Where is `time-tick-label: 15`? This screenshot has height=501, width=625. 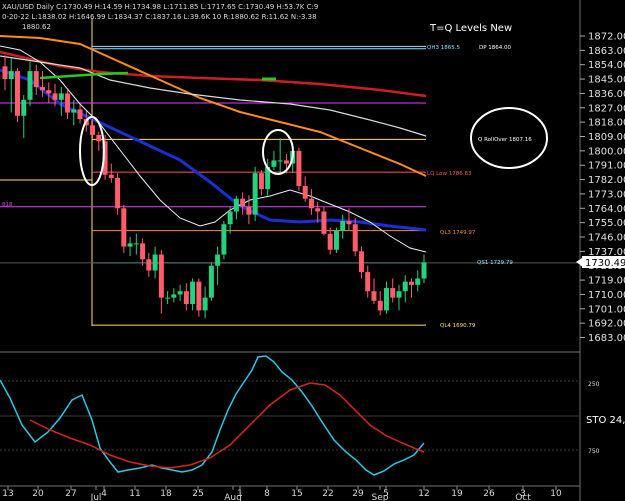 time-tick-label: 15 is located at coordinates (296, 494).